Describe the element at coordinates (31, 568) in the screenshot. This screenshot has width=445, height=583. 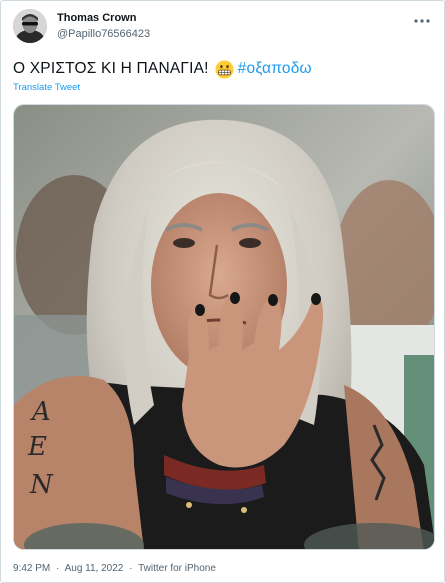
I see `tweet-time: 9:42 PM` at that location.